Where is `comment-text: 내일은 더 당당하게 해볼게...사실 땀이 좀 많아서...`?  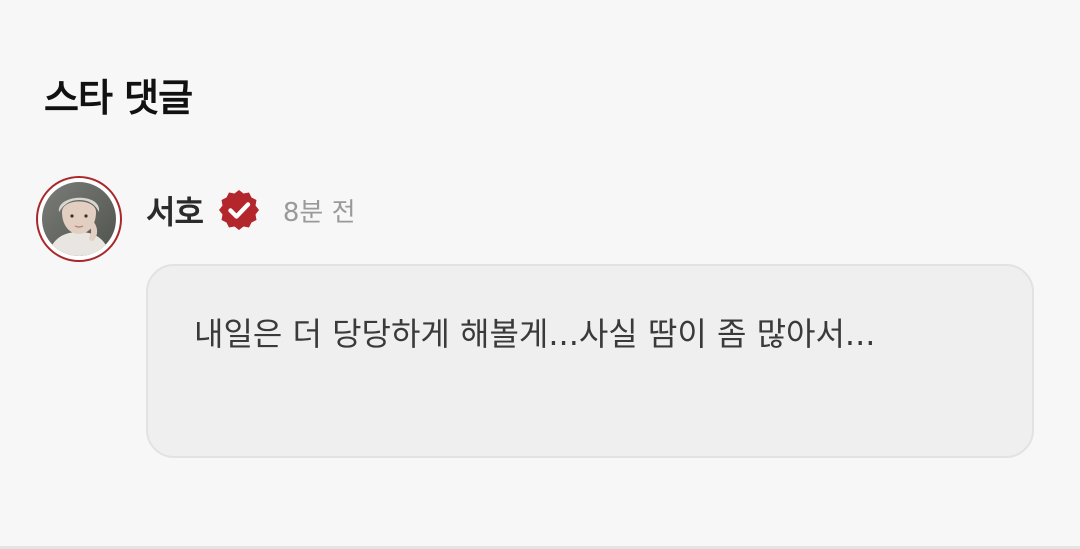
comment-text: 내일은 더 당당하게 해볼게...사실 땀이 좀 많아서... is located at coordinates (535, 334).